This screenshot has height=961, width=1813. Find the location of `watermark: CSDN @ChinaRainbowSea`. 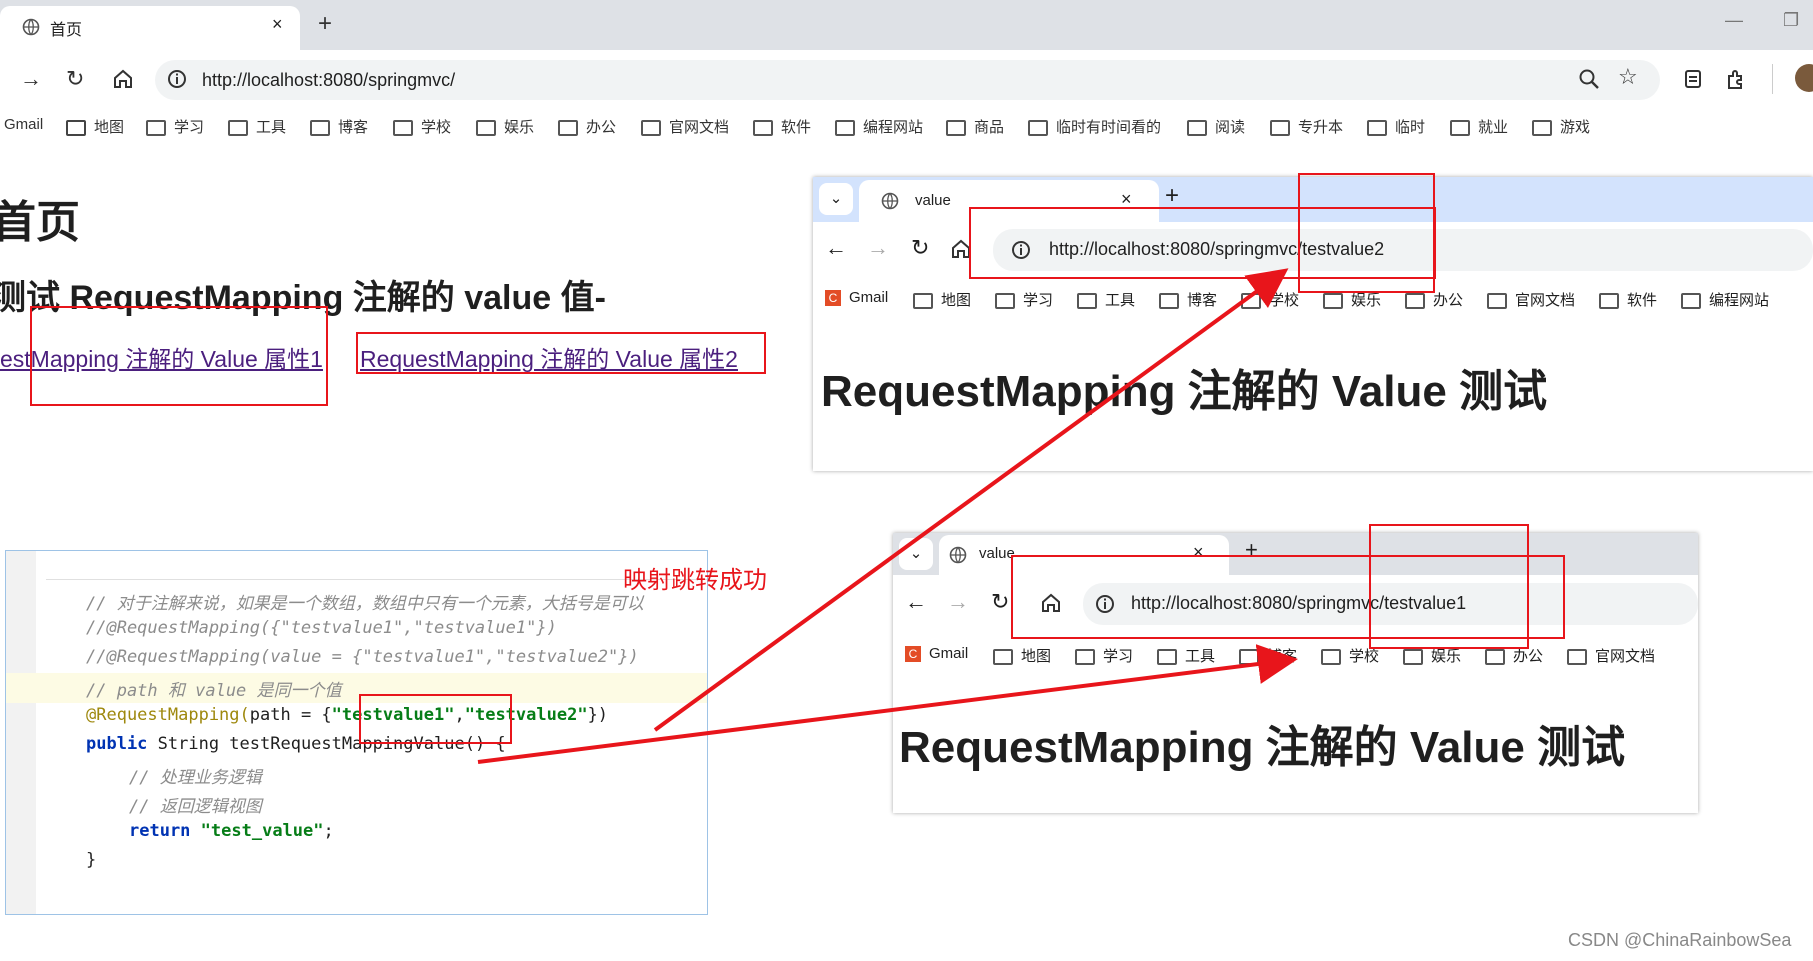

watermark: CSDN @ChinaRainbowSea is located at coordinates (1680, 940).